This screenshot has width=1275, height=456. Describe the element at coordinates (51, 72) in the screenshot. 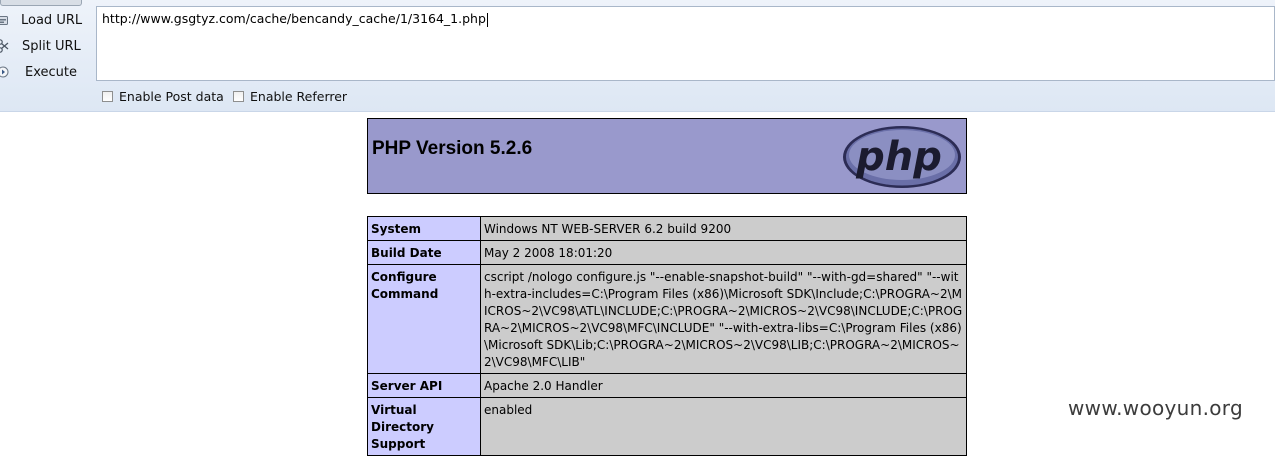

I see `execute-label: Execute` at that location.